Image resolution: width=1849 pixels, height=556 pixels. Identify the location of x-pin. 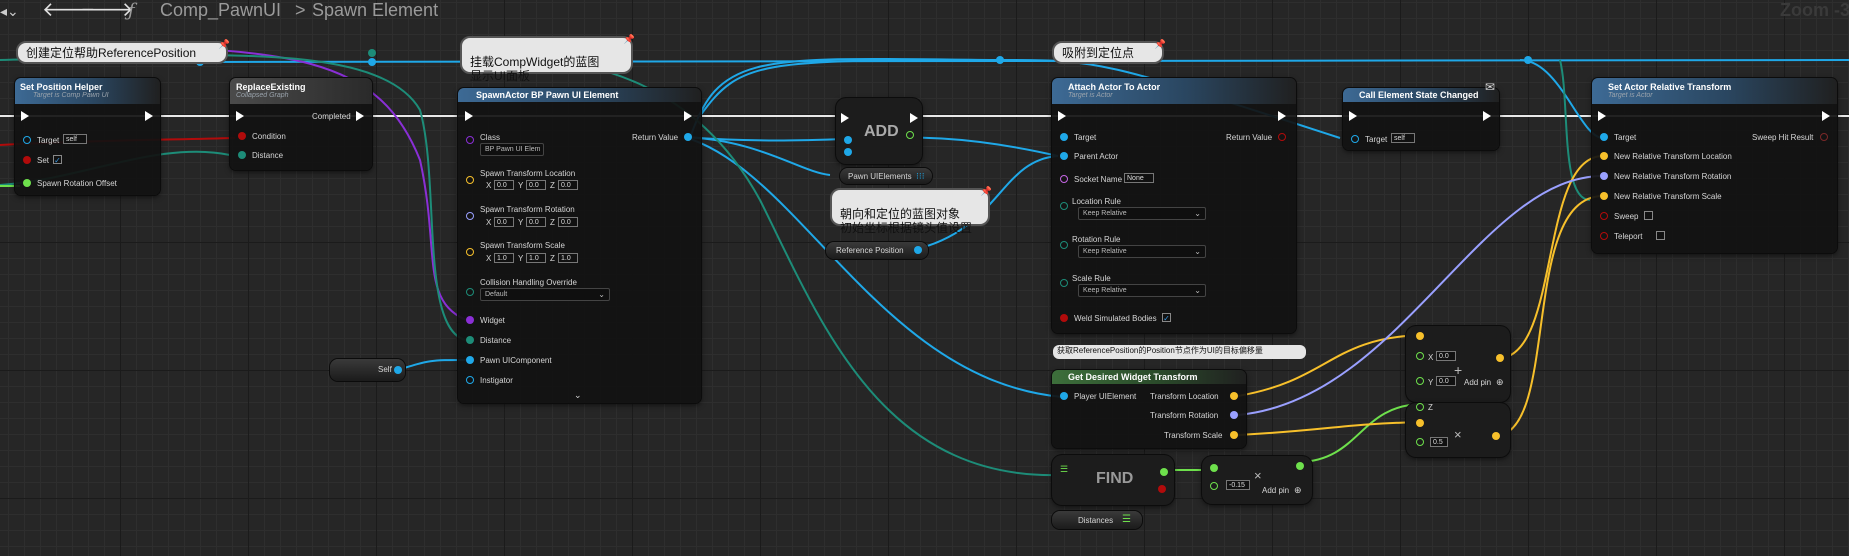
(1420, 356).